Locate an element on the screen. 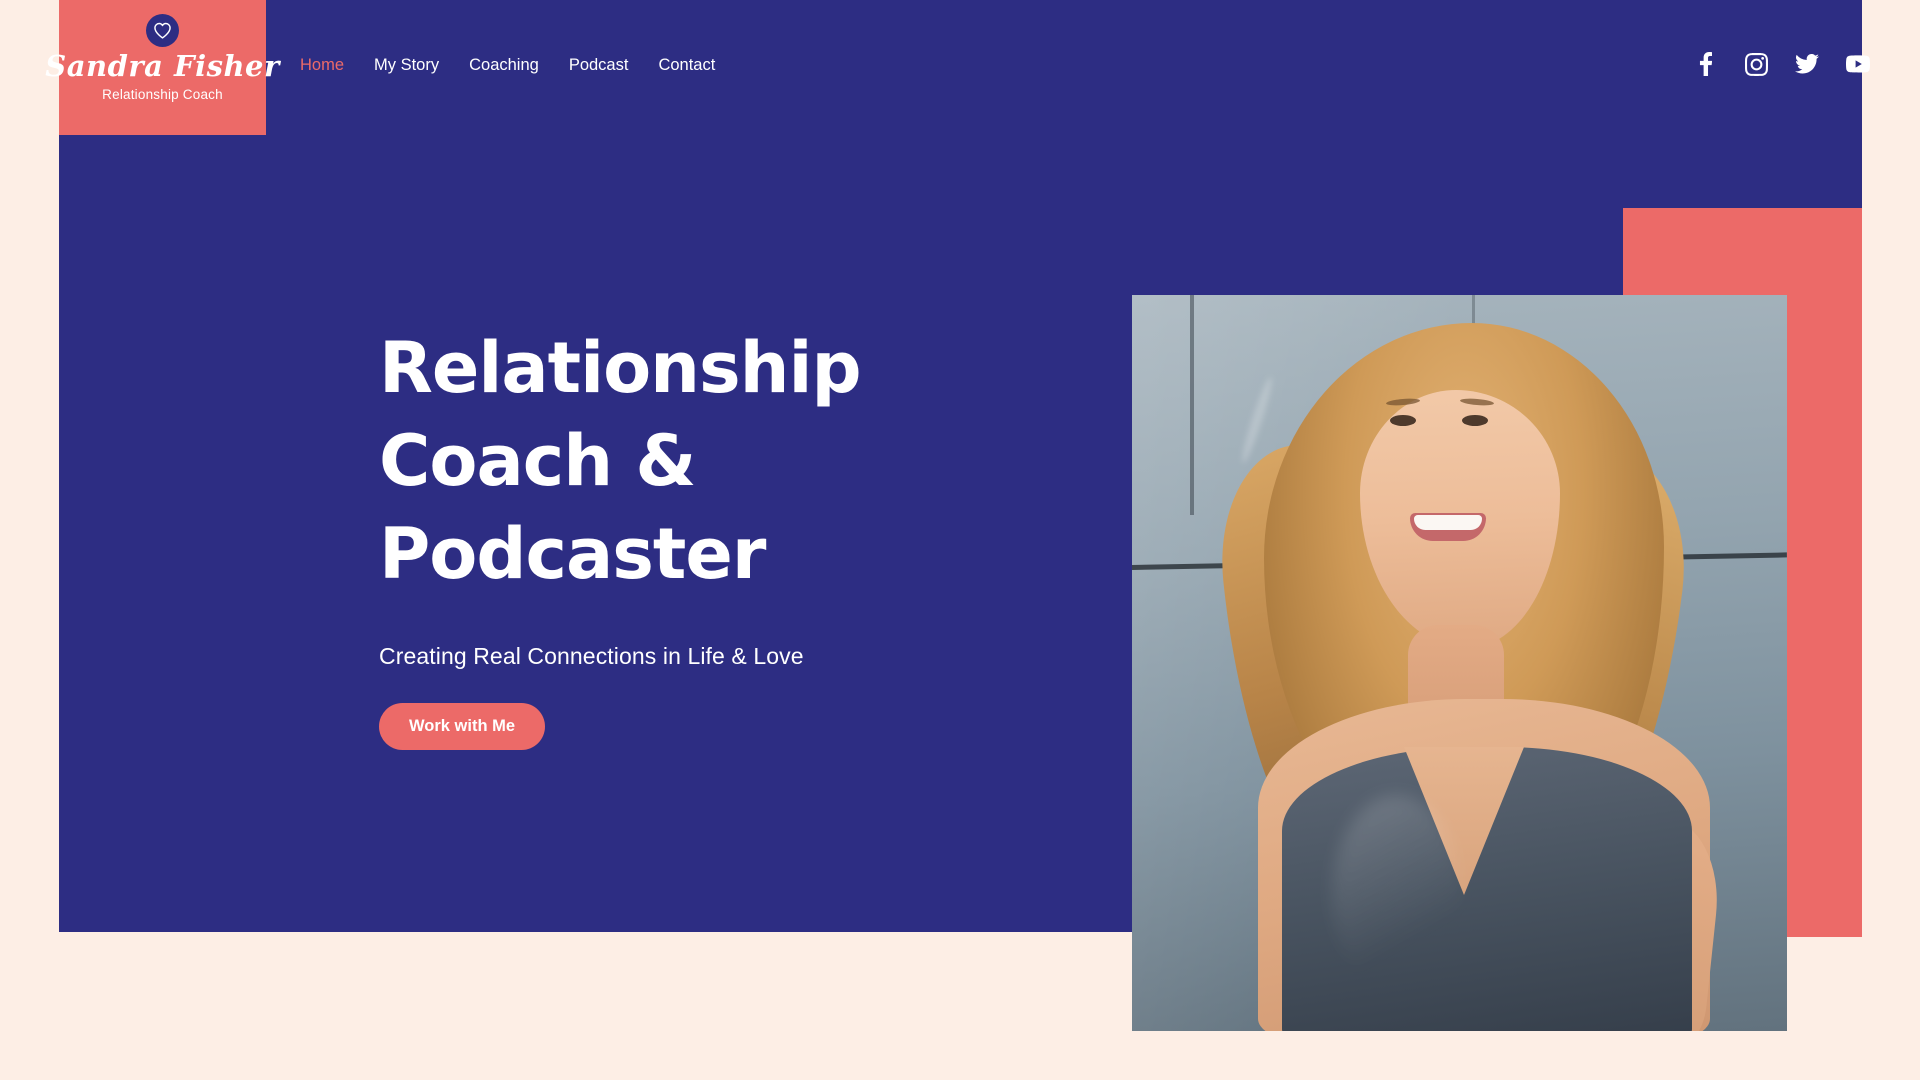  main-navigation: Home My Story Coaching Podcast Contact is located at coordinates (522, 65).